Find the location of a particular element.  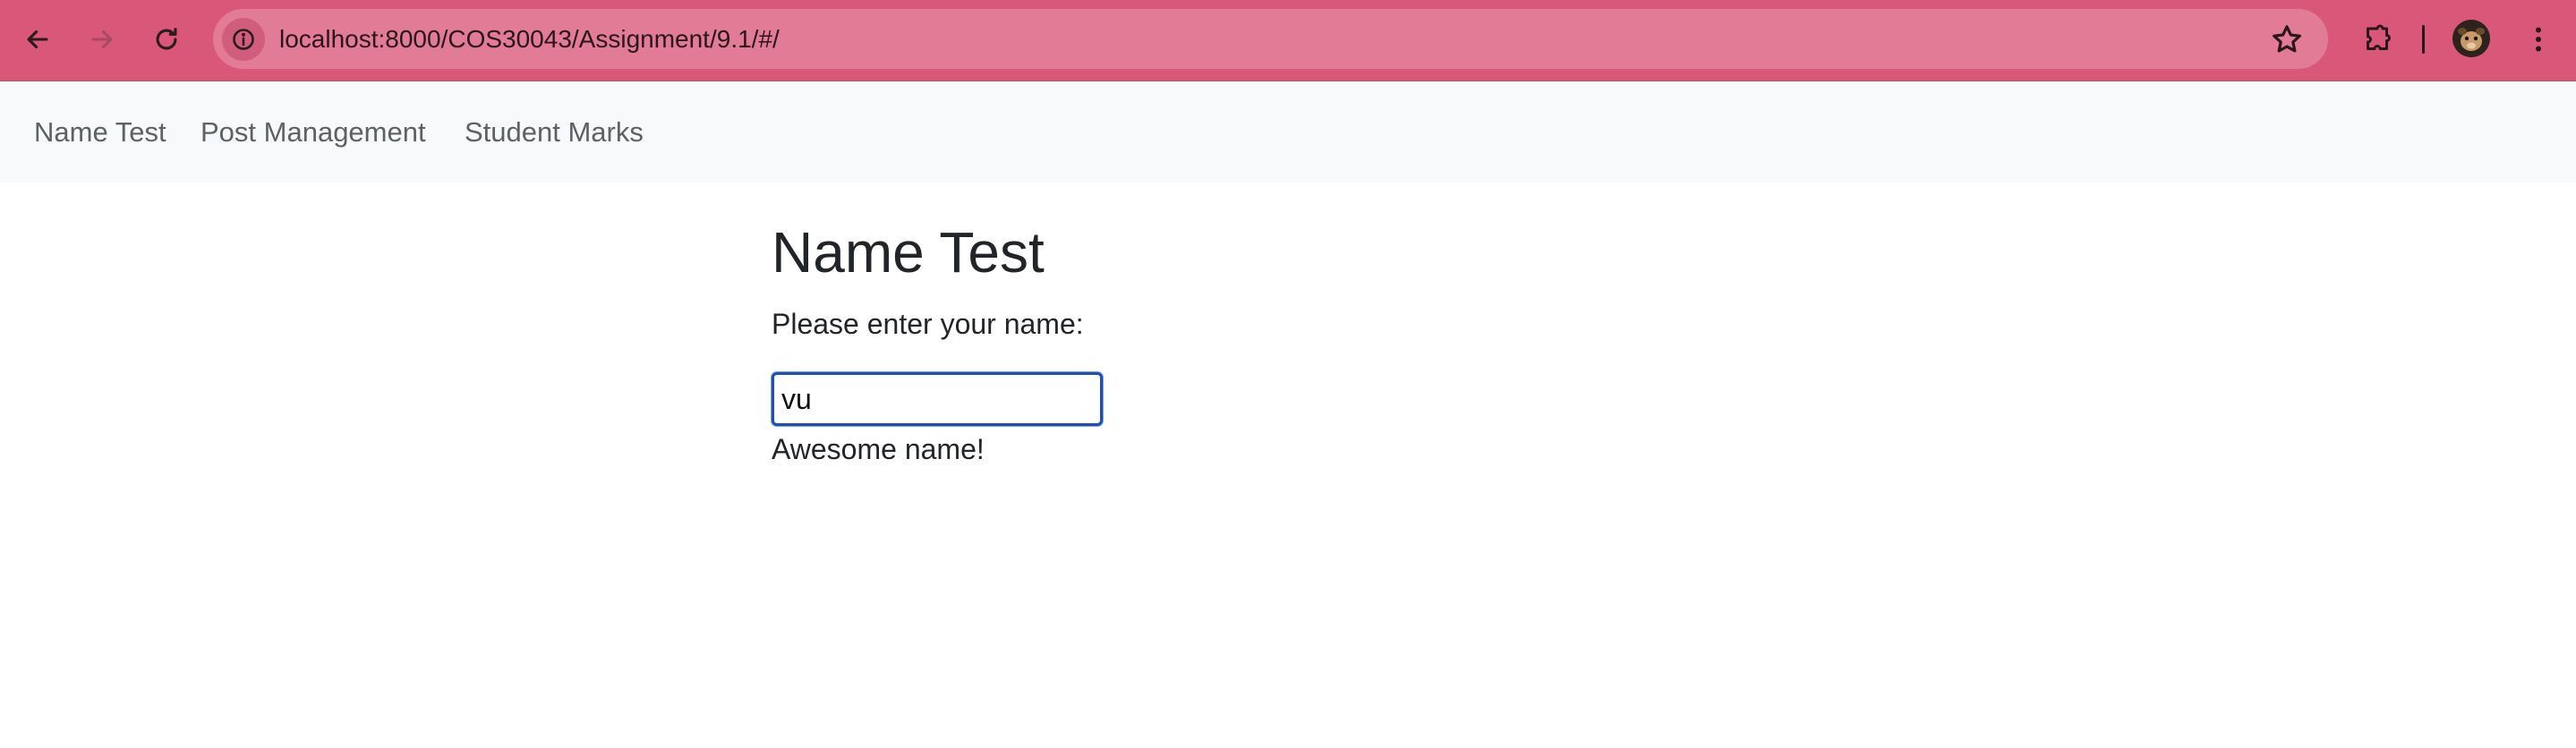

star-icon is located at coordinates (2287, 39).